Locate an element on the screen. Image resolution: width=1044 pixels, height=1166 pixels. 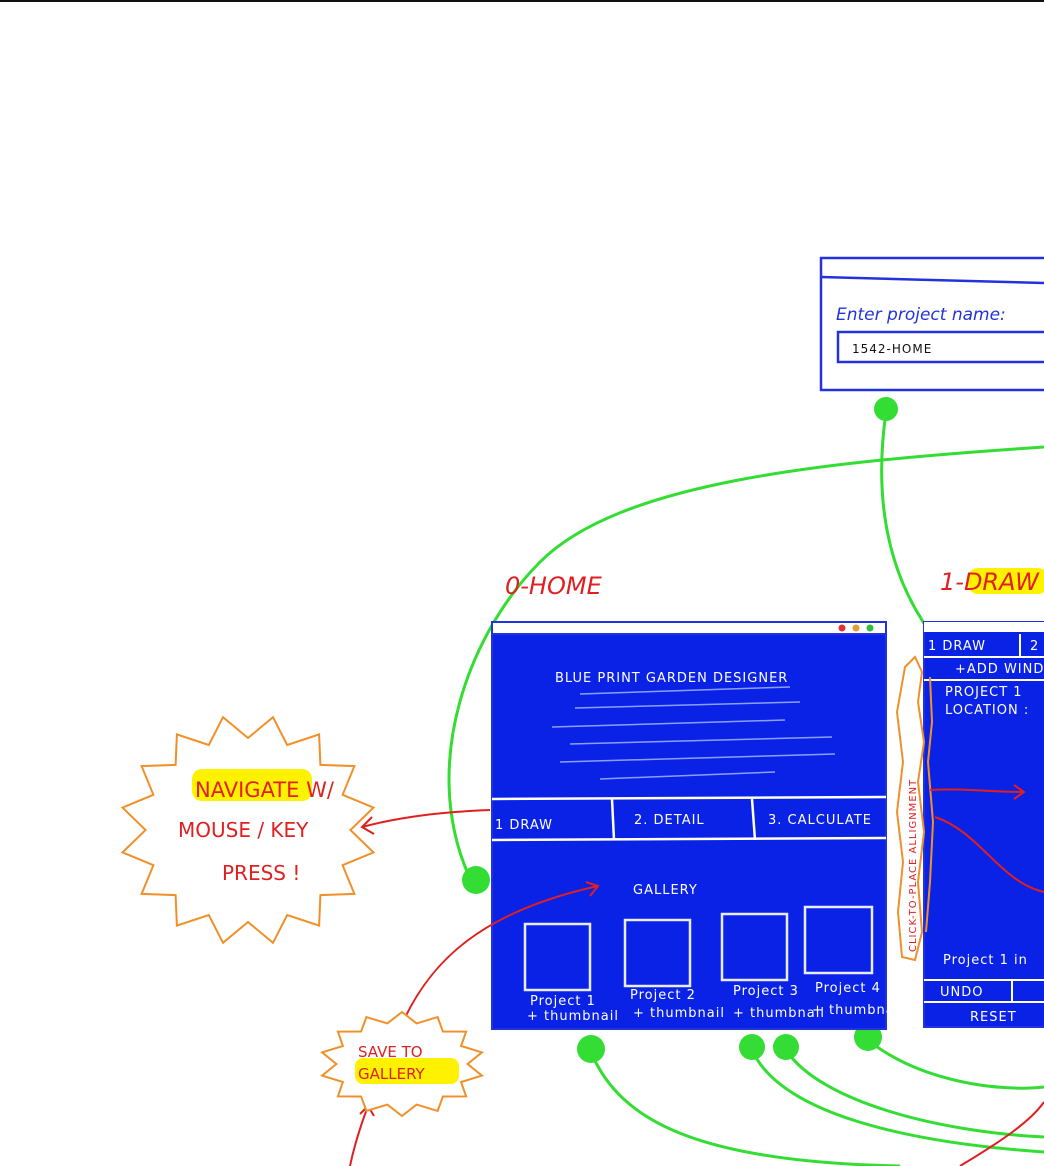
project-name: PROJECT 1 is located at coordinates (984, 692).